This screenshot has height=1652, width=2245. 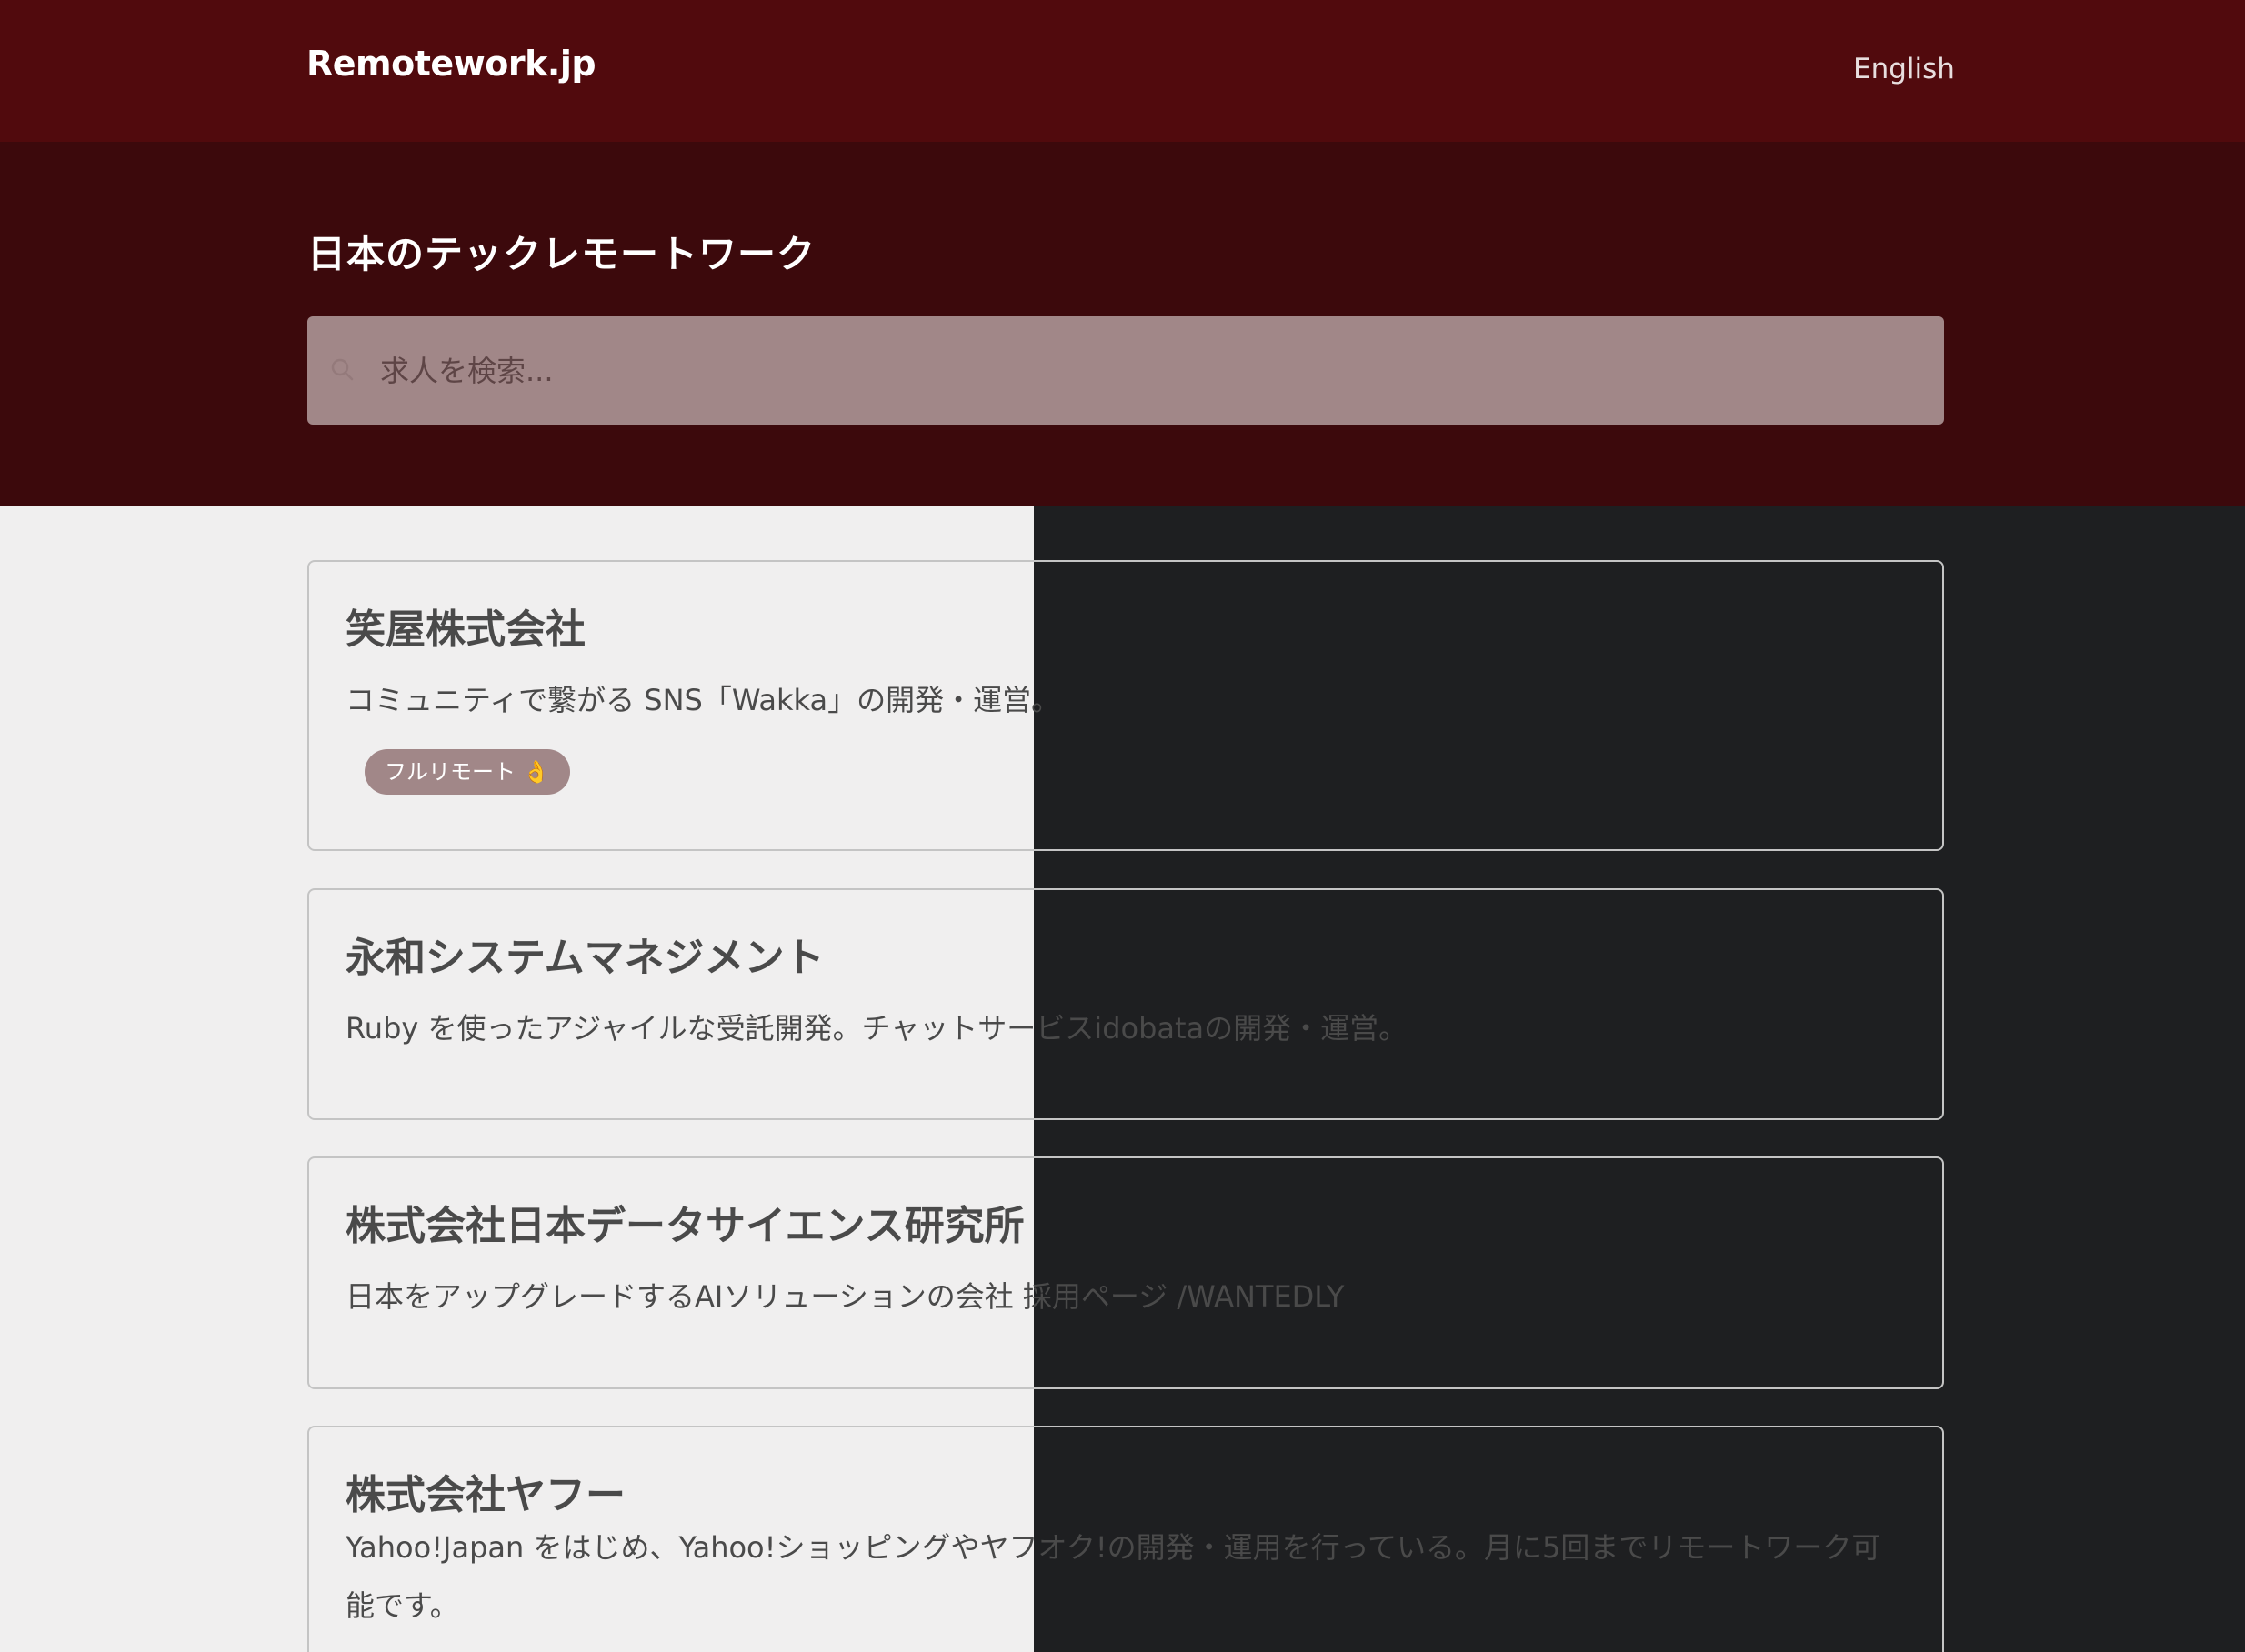 What do you see at coordinates (845, 1297) in the screenshot?
I see `job-description: 日本をアップグレードするAIソリューションの会社 採用ページ /WANTEDLY` at bounding box center [845, 1297].